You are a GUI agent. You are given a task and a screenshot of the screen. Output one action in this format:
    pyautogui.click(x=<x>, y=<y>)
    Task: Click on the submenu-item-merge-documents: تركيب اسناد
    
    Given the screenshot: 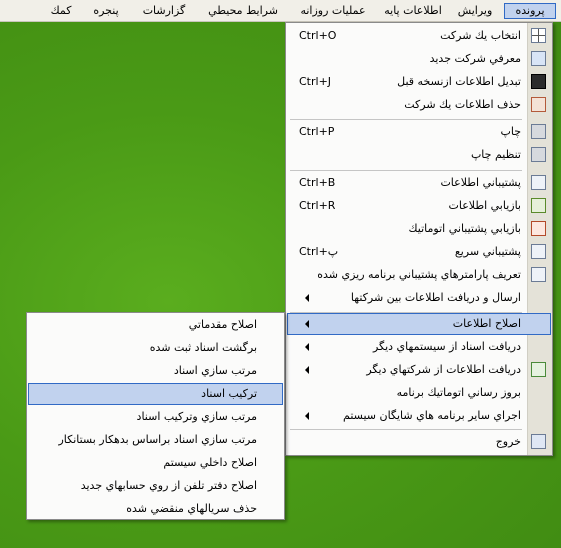 What is the action you would take?
    pyautogui.click(x=155, y=394)
    